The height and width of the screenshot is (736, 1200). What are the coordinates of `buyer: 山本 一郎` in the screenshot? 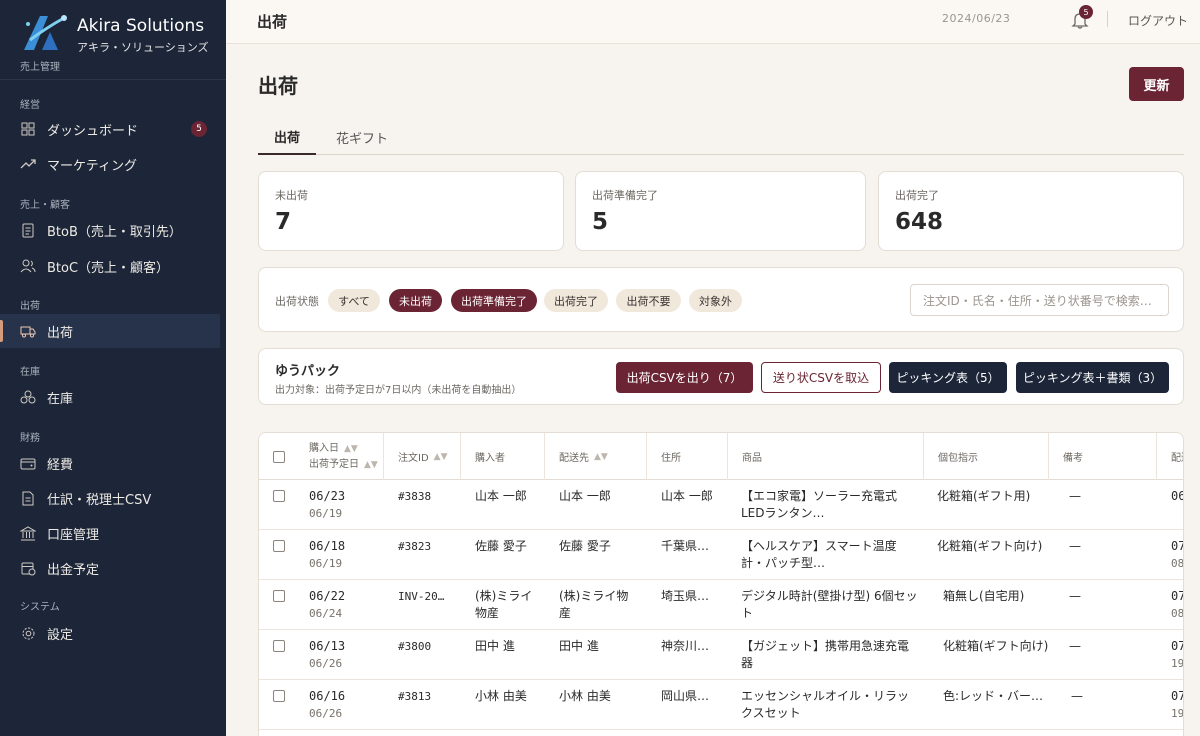 It's located at (501, 496).